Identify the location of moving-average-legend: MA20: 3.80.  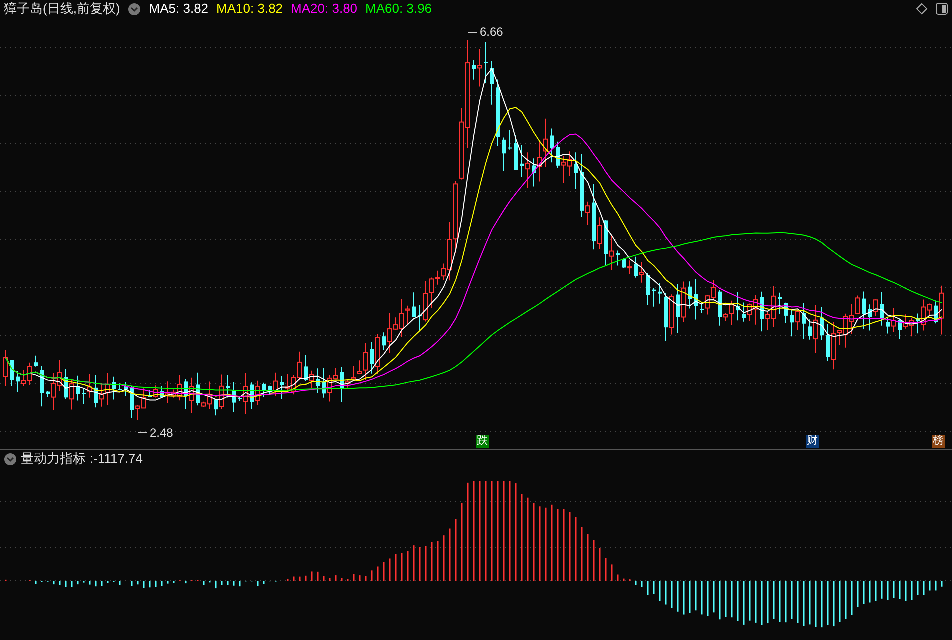
(324, 9).